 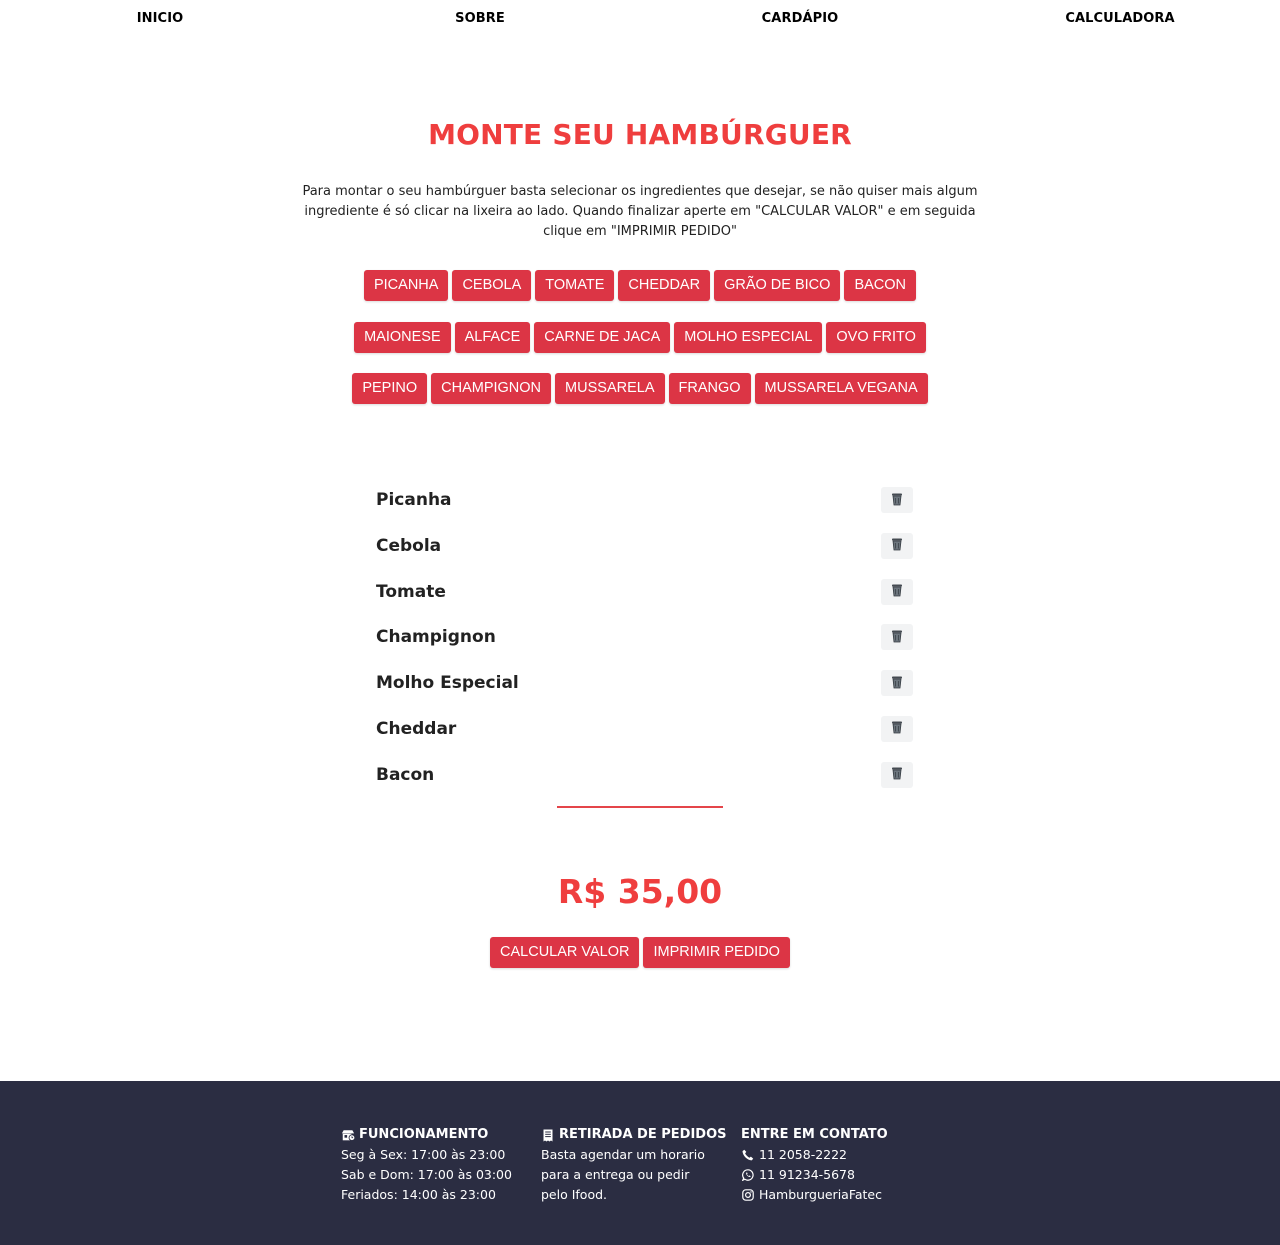 I want to click on ingredient-button-ovo-frito: OVO FRITO, so click(x=876, y=337).